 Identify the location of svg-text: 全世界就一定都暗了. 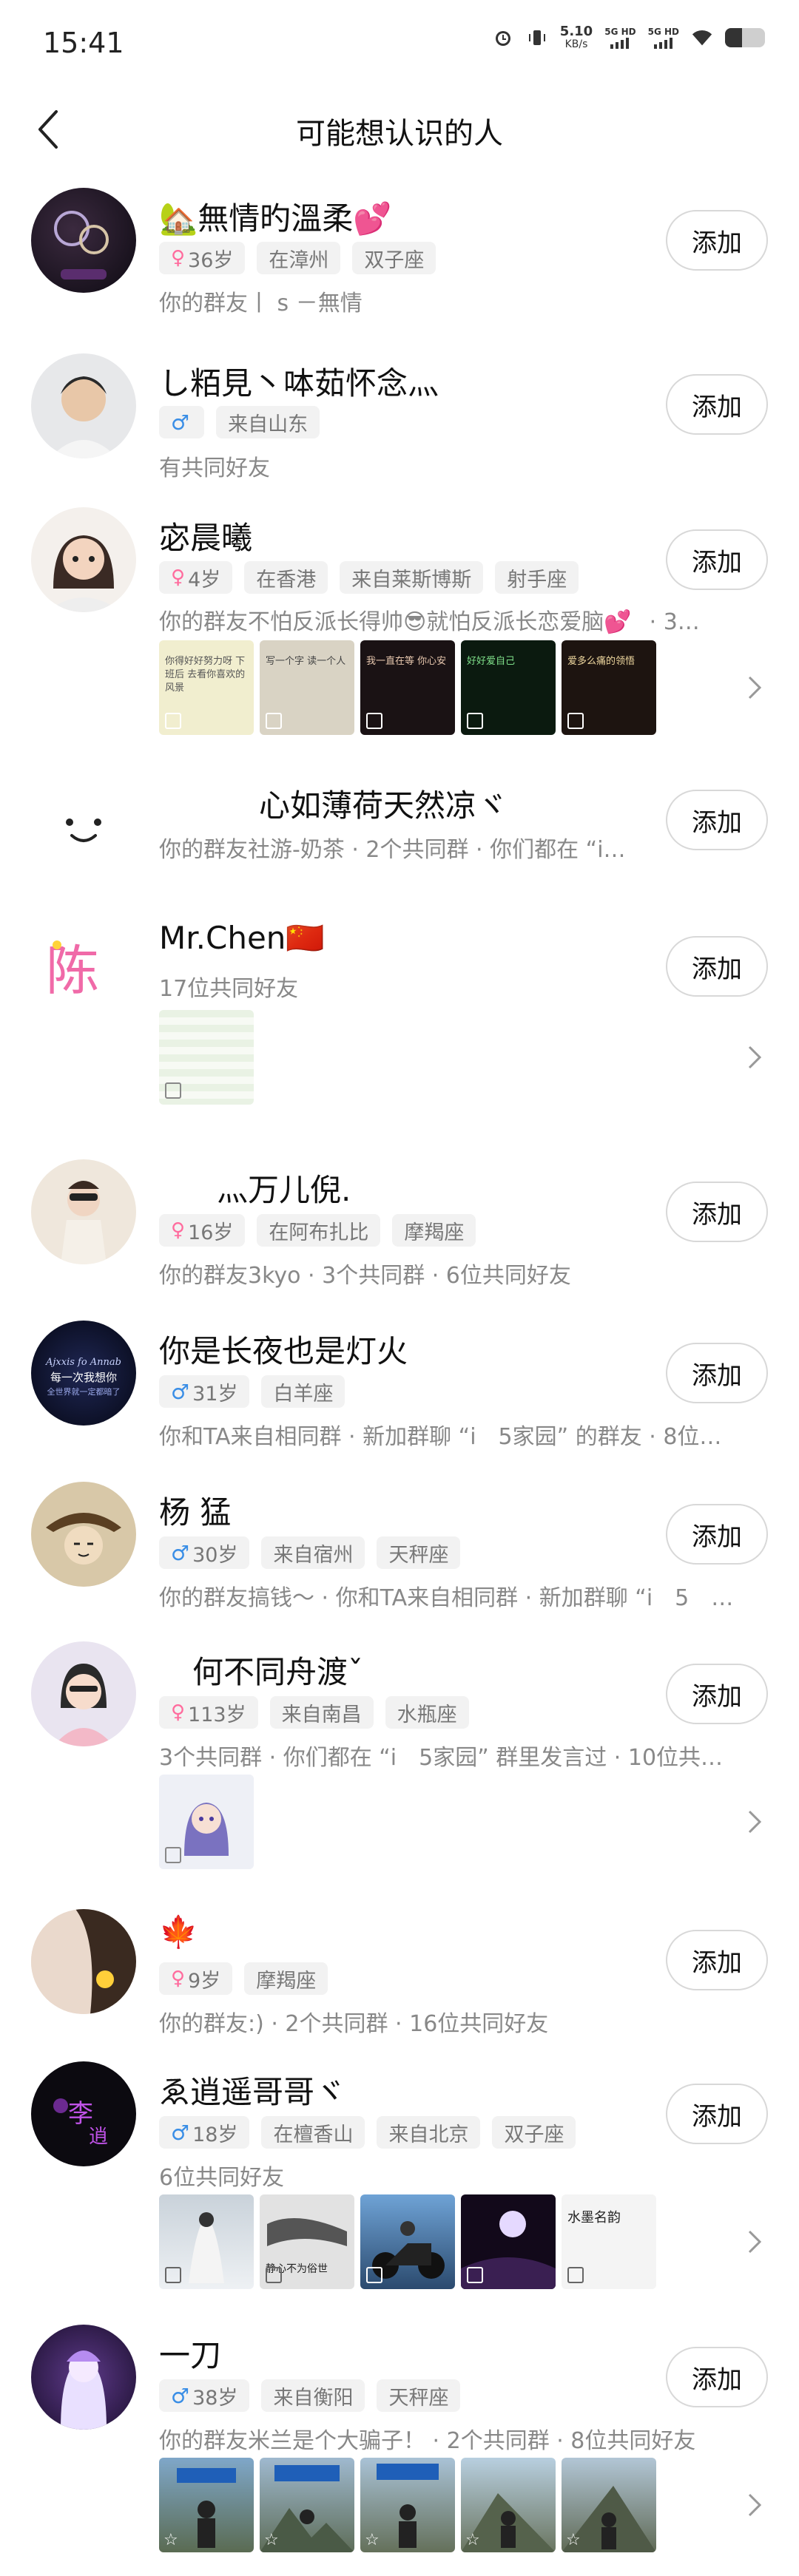
(84, 1391).